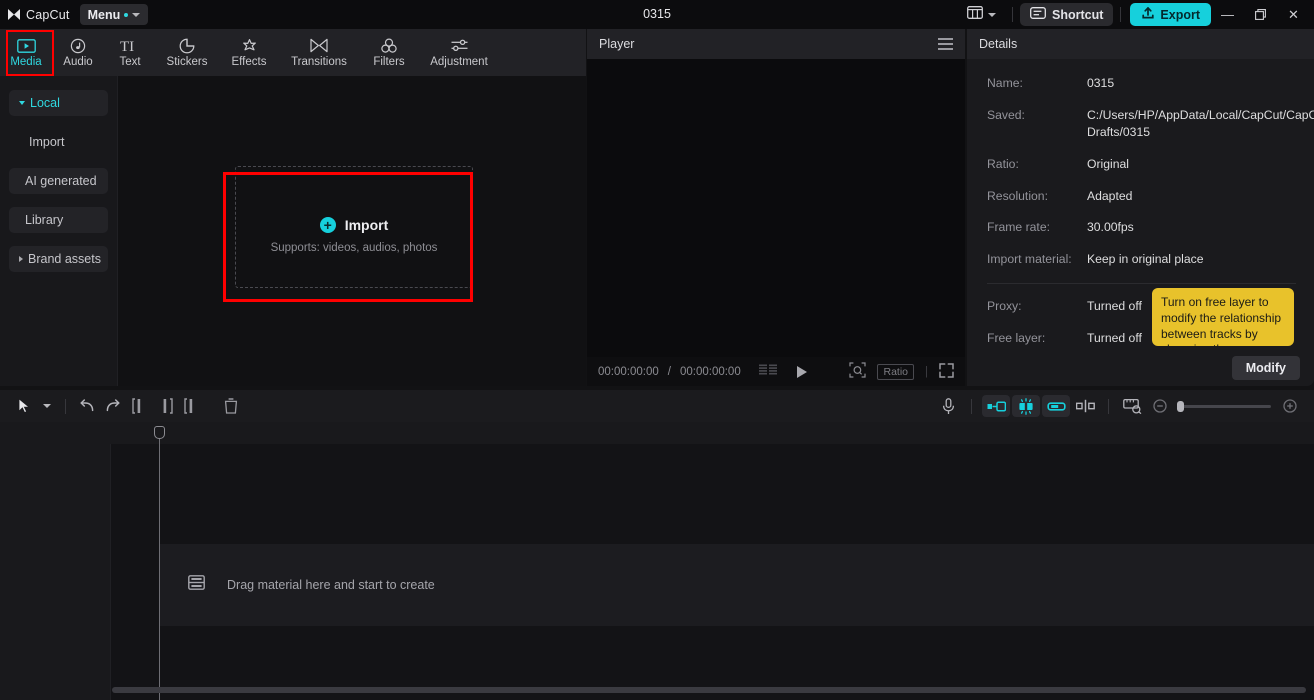 This screenshot has width=1314, height=700. What do you see at coordinates (113, 406) in the screenshot?
I see `redo-icon` at bounding box center [113, 406].